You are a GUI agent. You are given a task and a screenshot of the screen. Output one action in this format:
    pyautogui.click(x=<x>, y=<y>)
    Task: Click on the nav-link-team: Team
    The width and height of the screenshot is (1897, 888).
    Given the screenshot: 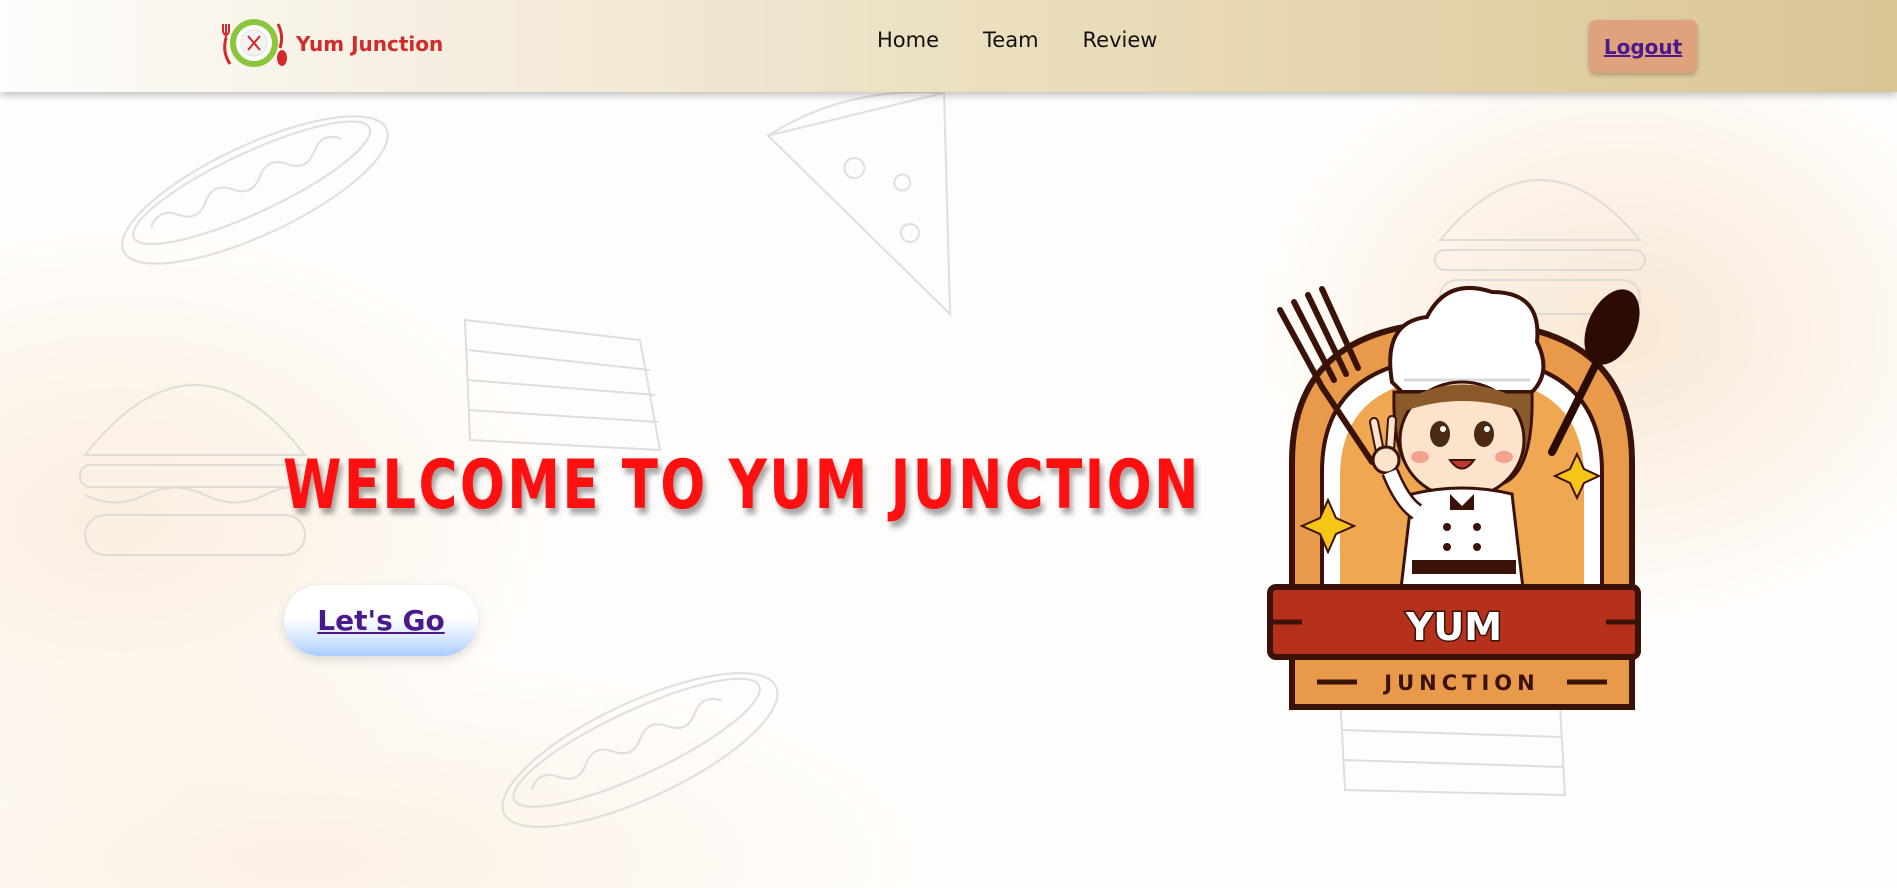 What is the action you would take?
    pyautogui.click(x=1011, y=40)
    